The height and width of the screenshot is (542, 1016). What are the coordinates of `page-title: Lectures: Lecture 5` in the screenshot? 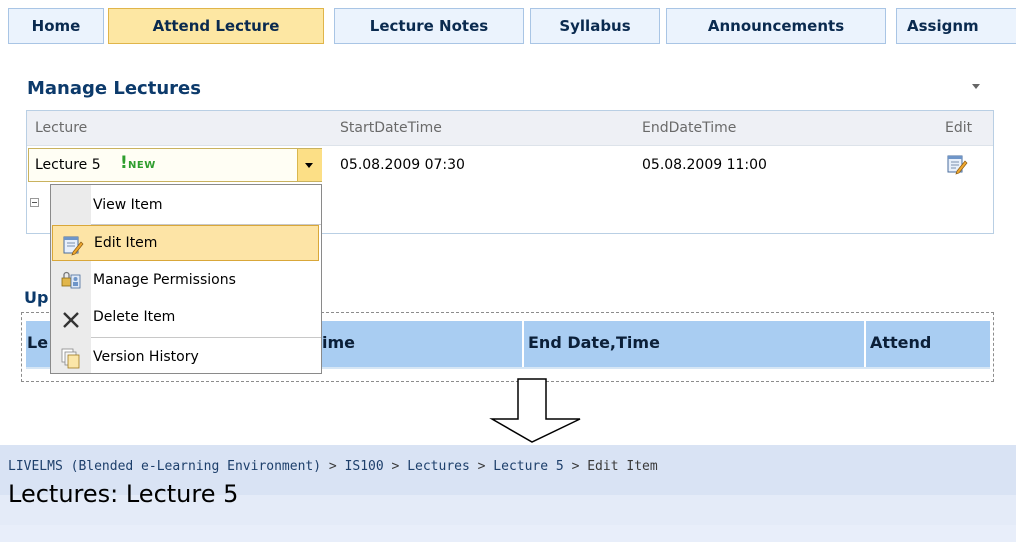 It's located at (123, 494).